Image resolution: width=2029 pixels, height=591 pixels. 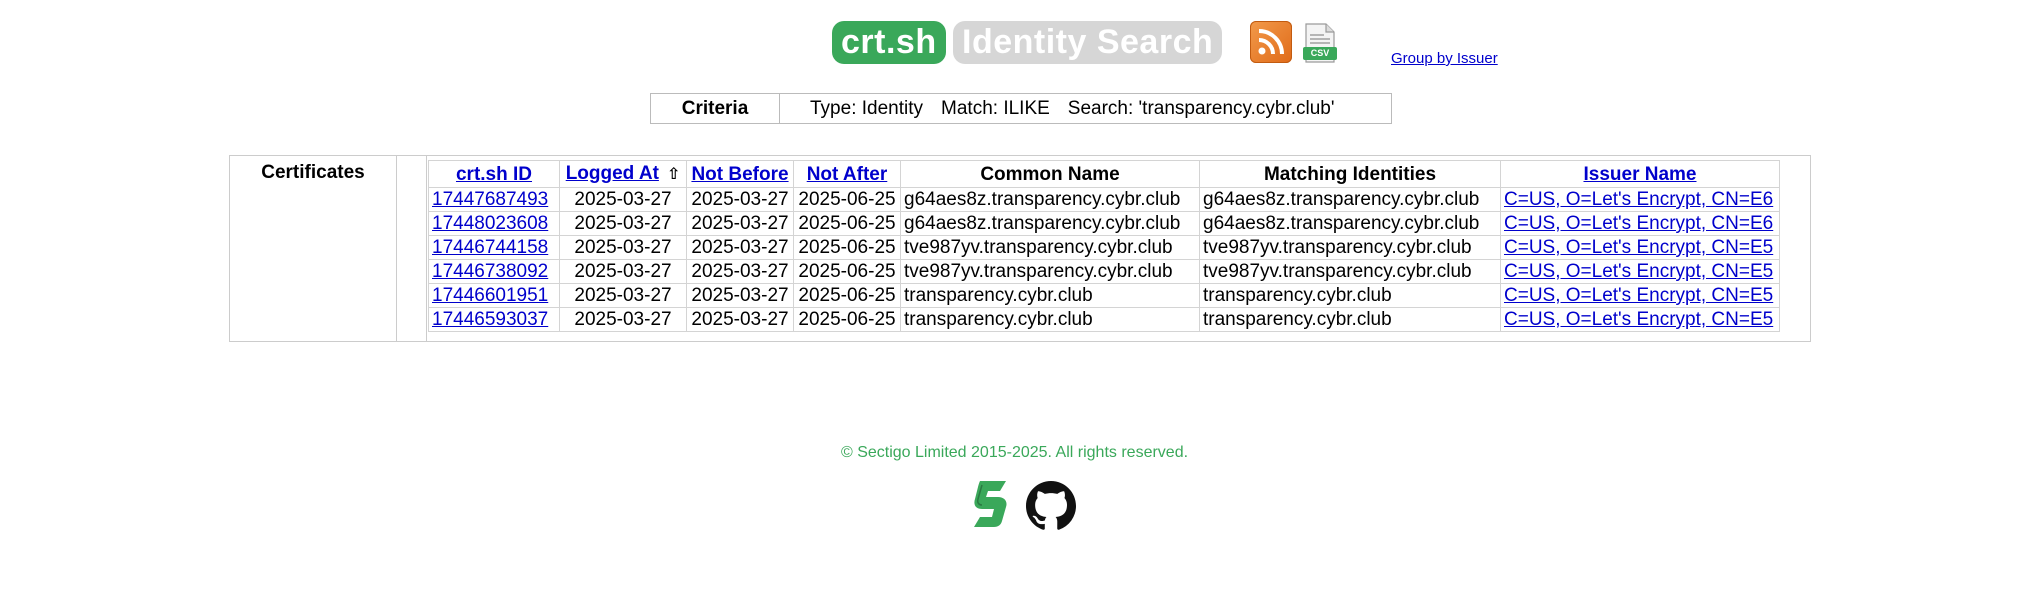 What do you see at coordinates (490, 199) in the screenshot?
I see `certificate-id-link: 17447687493` at bounding box center [490, 199].